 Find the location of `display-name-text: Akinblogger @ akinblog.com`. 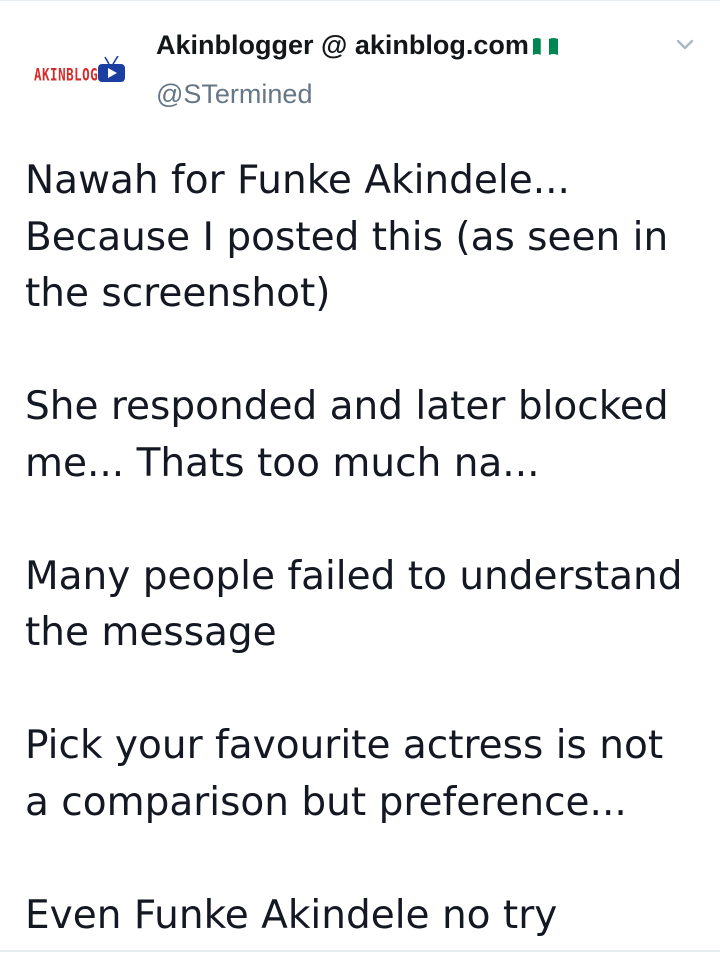

display-name-text: Akinblogger @ akinblog.com is located at coordinates (342, 45).